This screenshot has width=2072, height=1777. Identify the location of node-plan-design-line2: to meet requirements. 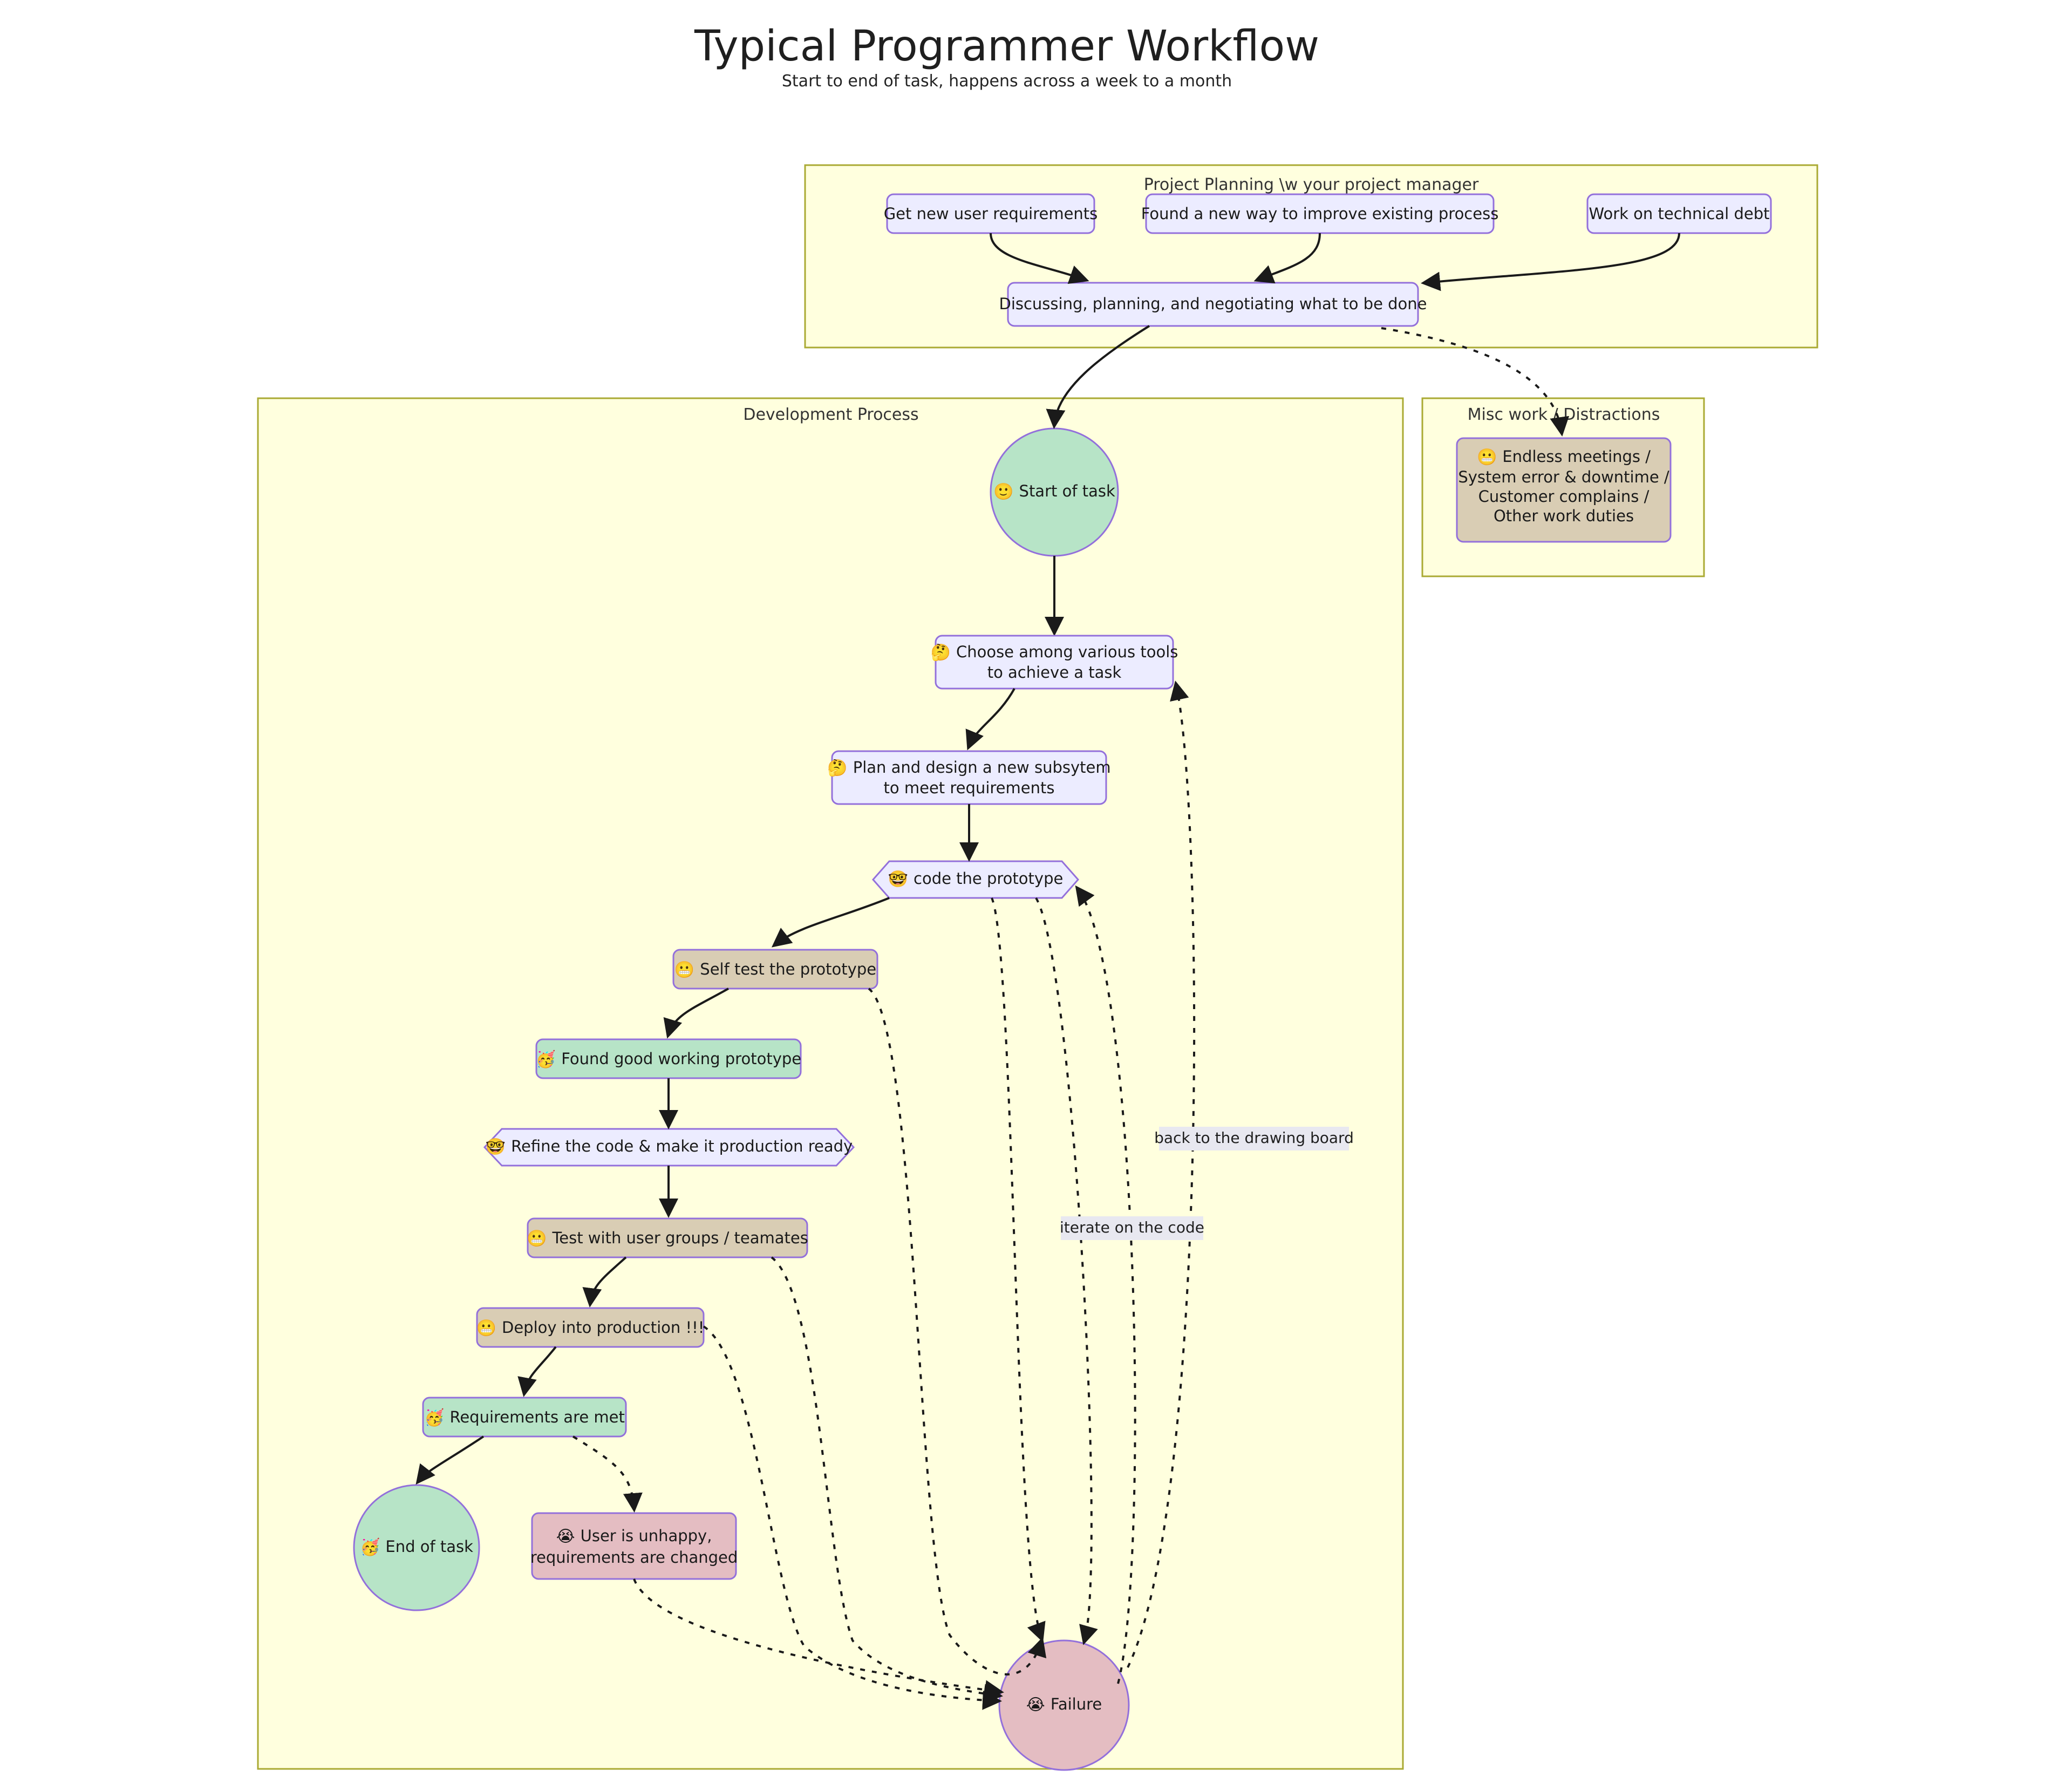
(969, 788).